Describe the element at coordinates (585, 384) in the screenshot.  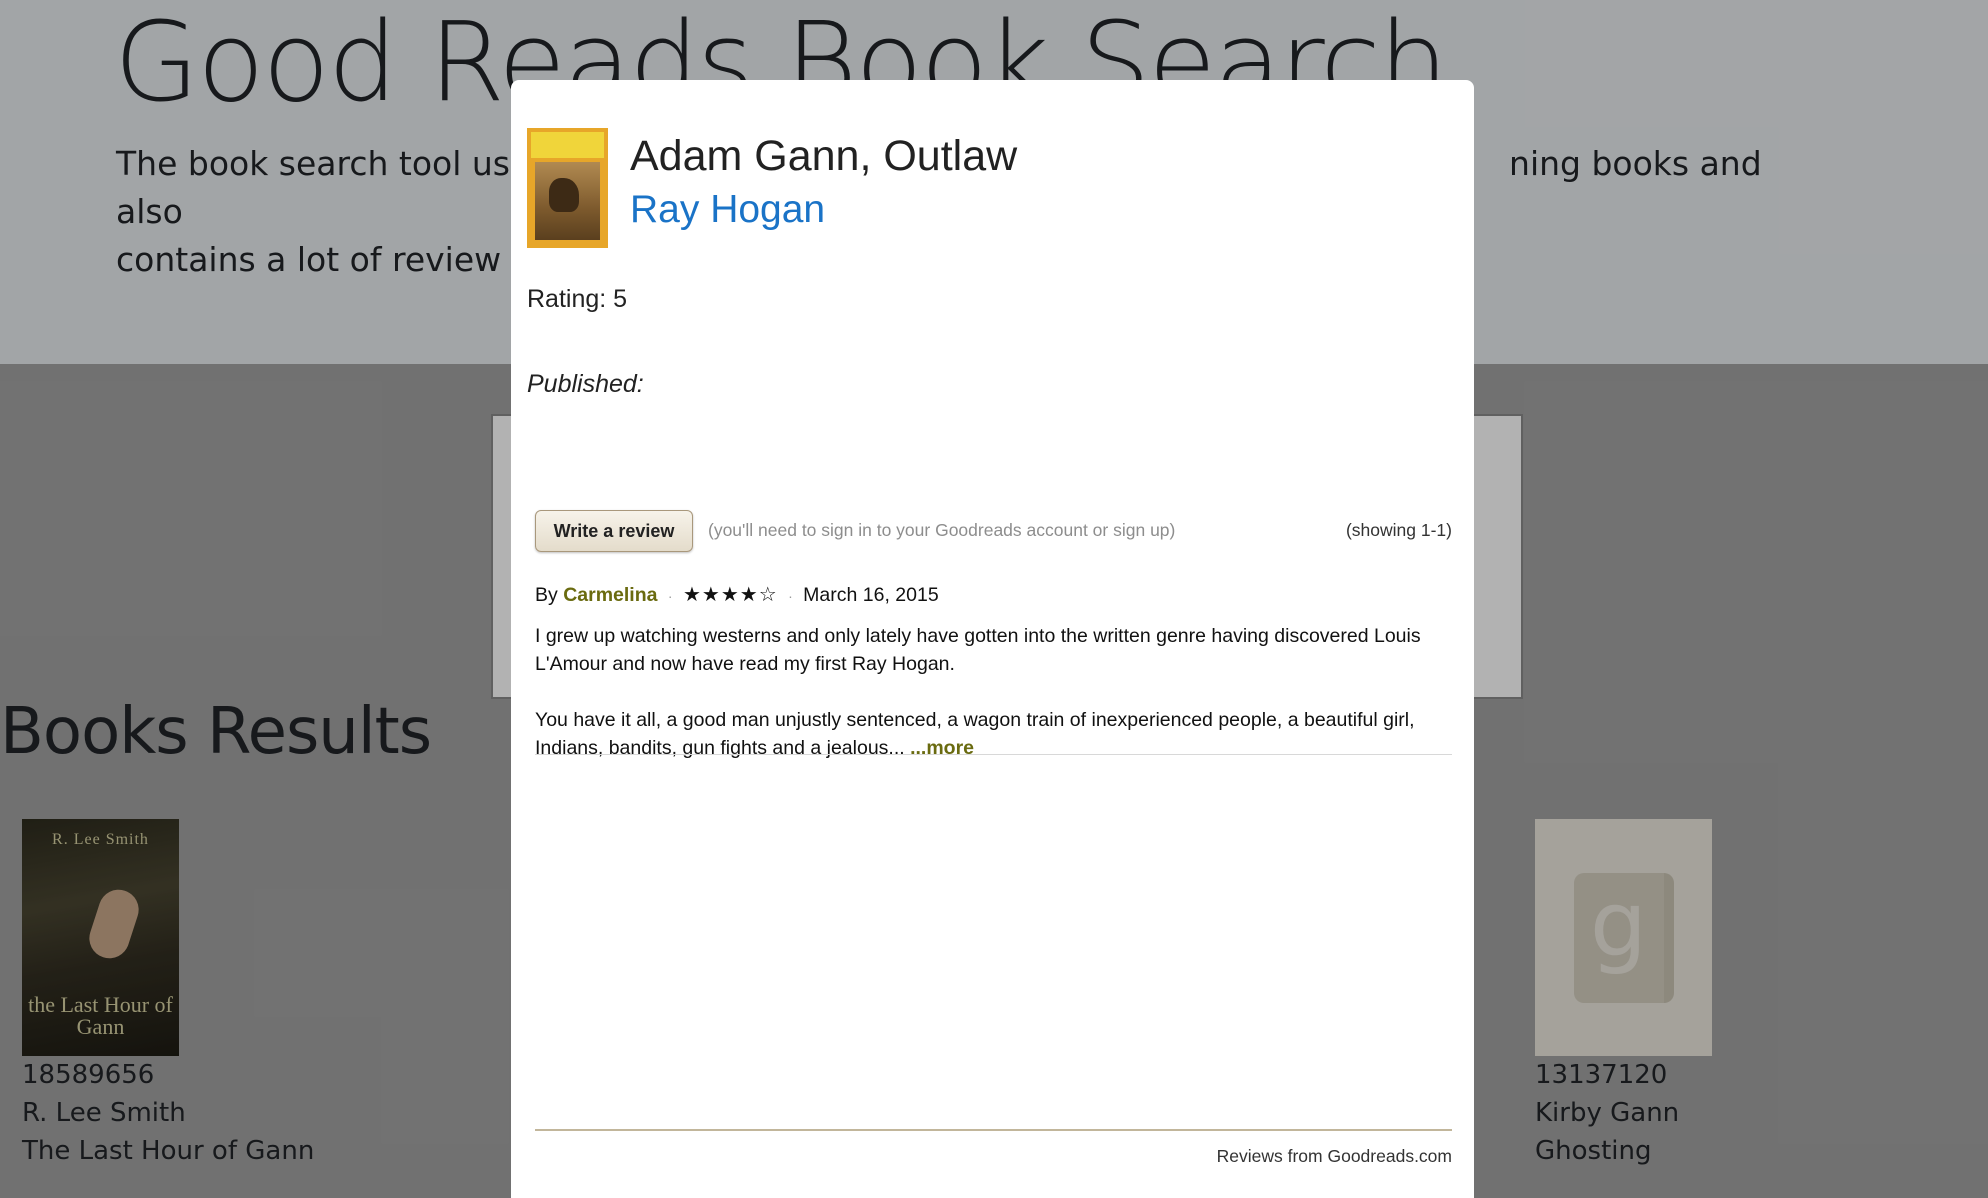
I see `modal-published: Published:` at that location.